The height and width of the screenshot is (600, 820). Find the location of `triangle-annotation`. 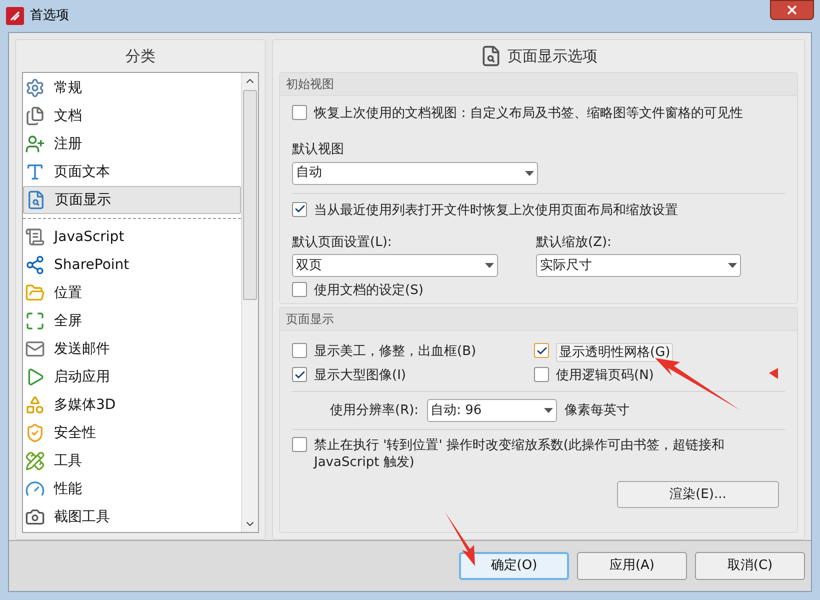

triangle-annotation is located at coordinates (773, 373).